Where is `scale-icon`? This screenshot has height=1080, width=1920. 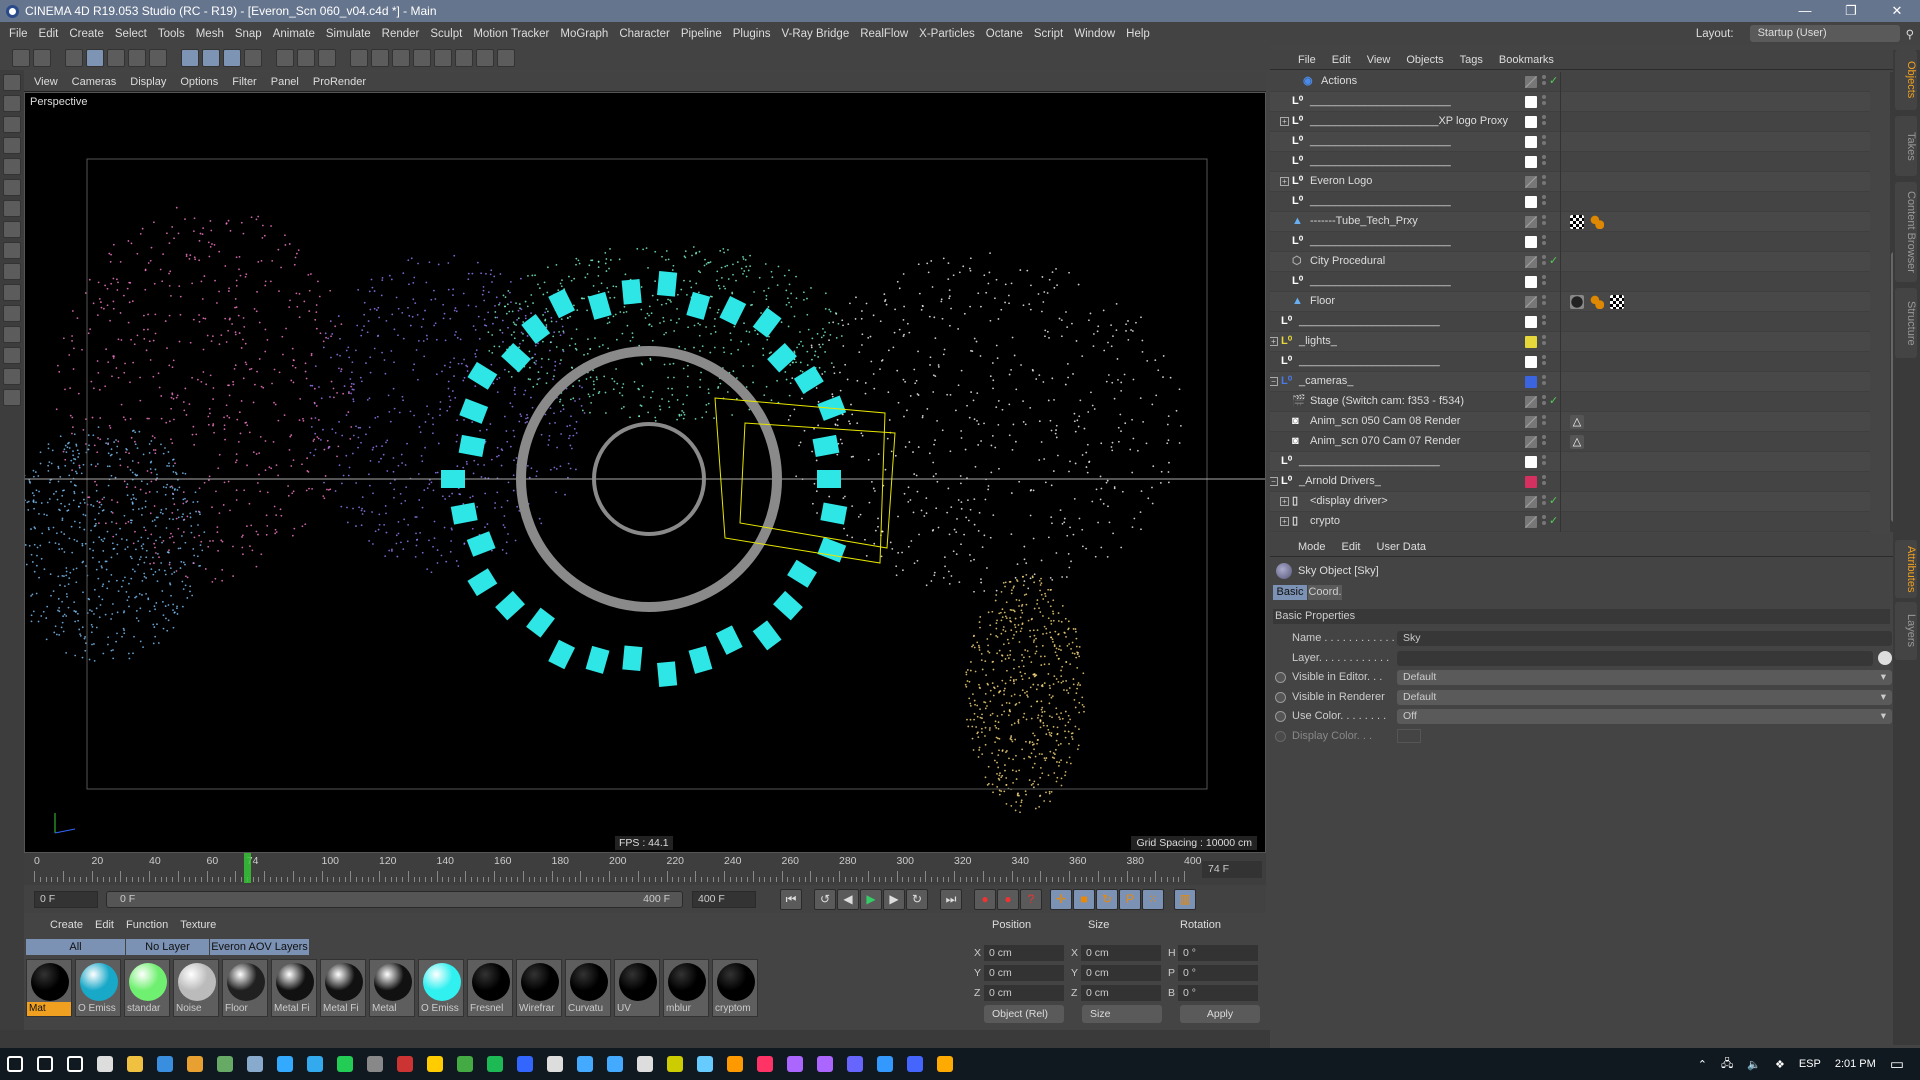
scale-icon is located at coordinates (116, 57).